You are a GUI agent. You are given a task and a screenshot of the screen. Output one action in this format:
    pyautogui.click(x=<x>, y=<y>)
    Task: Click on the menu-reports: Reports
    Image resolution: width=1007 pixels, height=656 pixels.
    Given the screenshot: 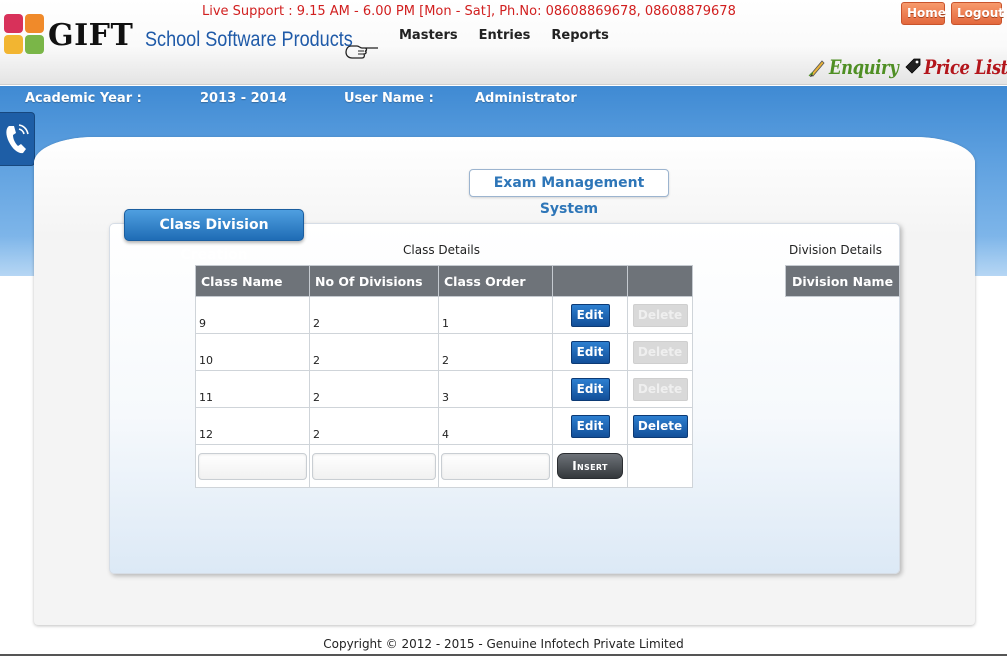 What is the action you would take?
    pyautogui.click(x=579, y=35)
    